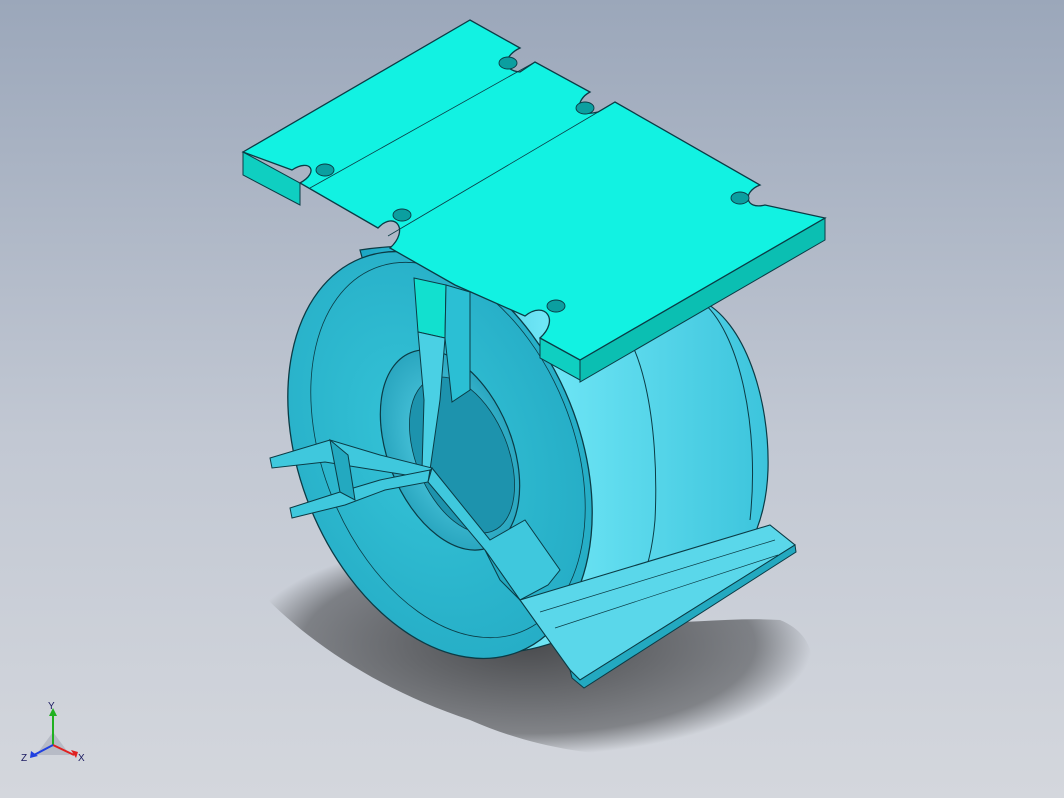  What do you see at coordinates (53, 735) in the screenshot?
I see `view-orientation-triad: Y X Z` at bounding box center [53, 735].